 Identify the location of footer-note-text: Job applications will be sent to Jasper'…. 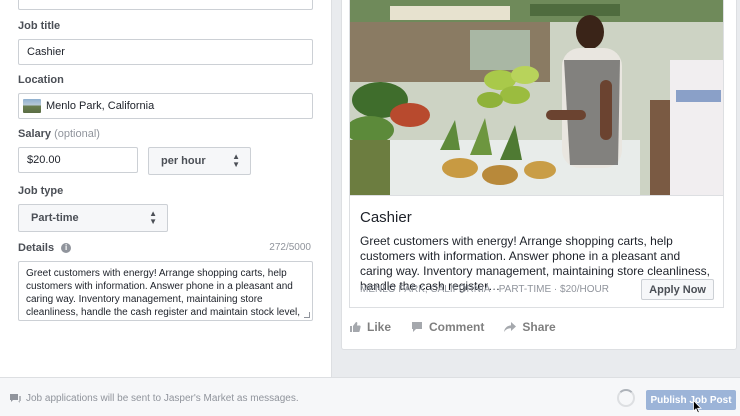
(162, 398).